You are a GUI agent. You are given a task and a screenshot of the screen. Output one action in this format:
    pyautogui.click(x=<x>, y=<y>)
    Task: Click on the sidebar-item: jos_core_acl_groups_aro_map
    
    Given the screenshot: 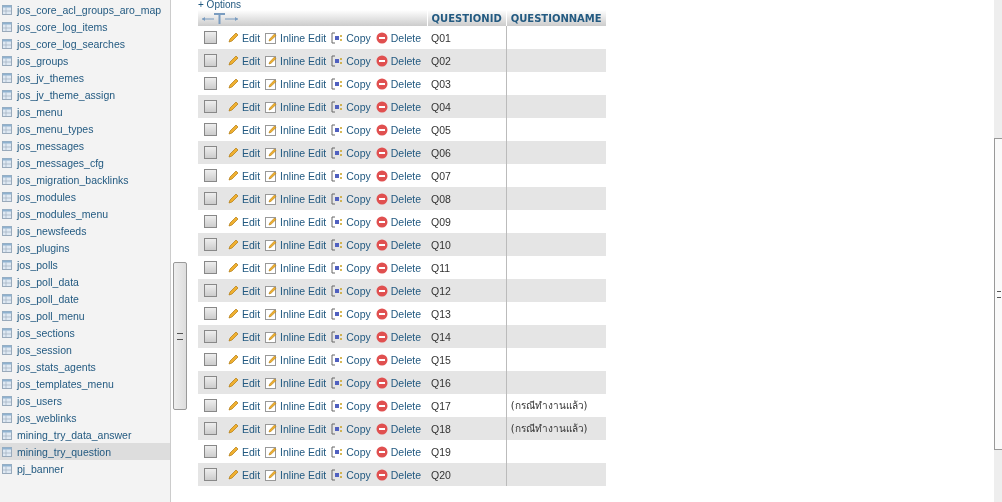 What is the action you would take?
    pyautogui.click(x=85, y=9)
    